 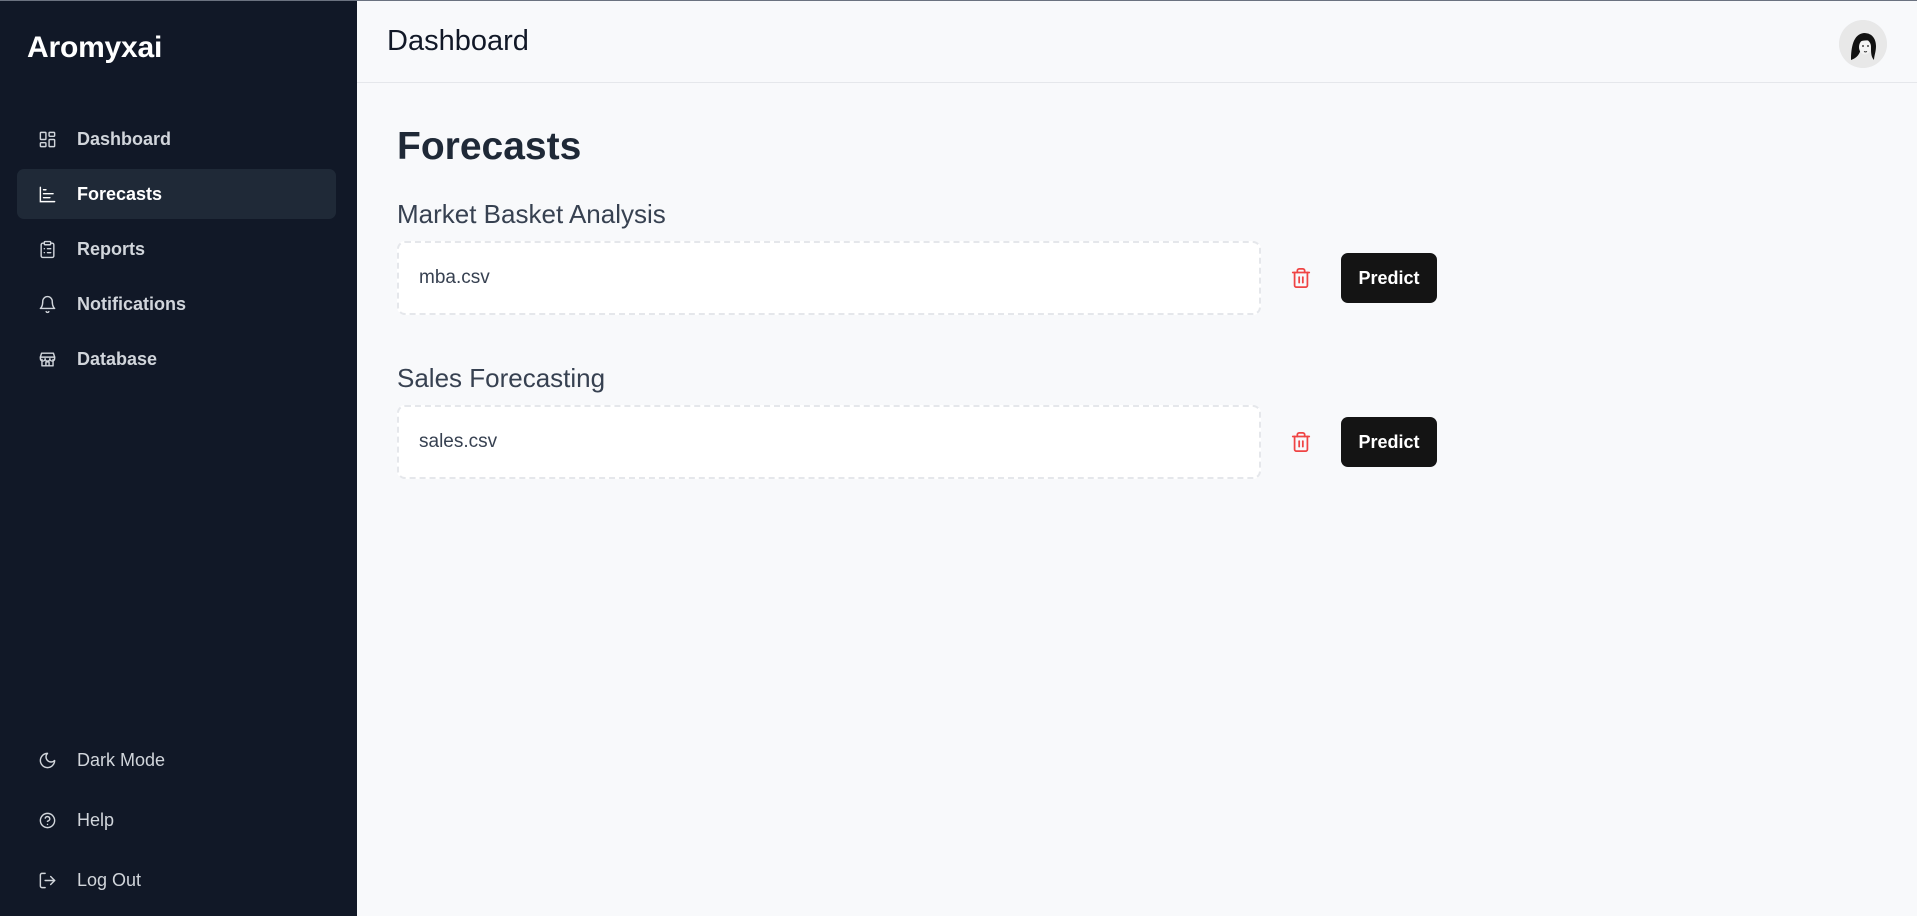 What do you see at coordinates (1137, 42) in the screenshot?
I see `top-header: Dashboard` at bounding box center [1137, 42].